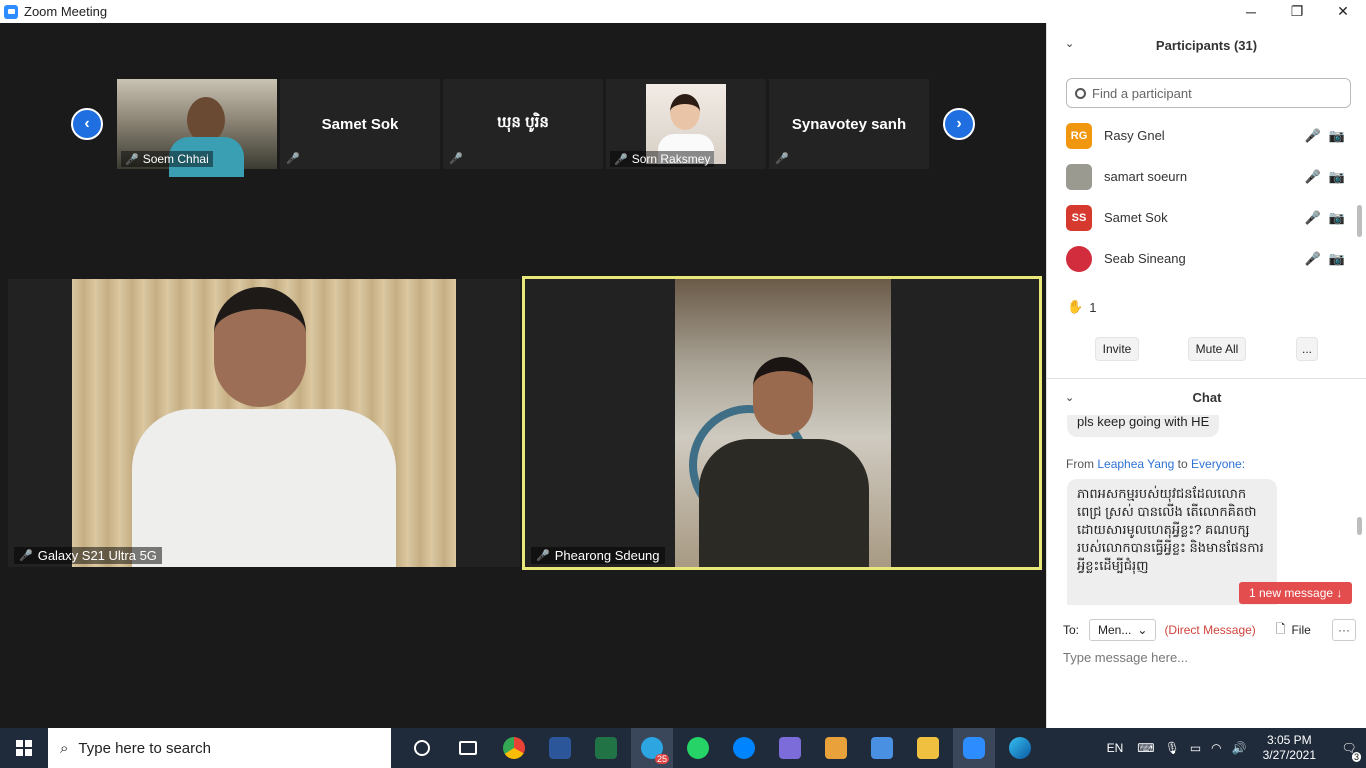  I want to click on chat-header: ⌄ Chat, so click(1206, 397).